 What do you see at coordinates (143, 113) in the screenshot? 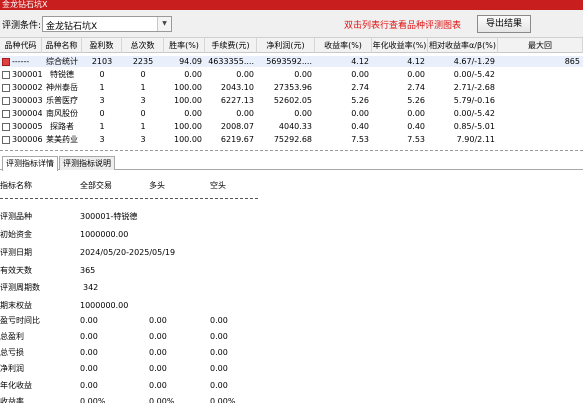
I see `table-cell: 0` at bounding box center [143, 113].